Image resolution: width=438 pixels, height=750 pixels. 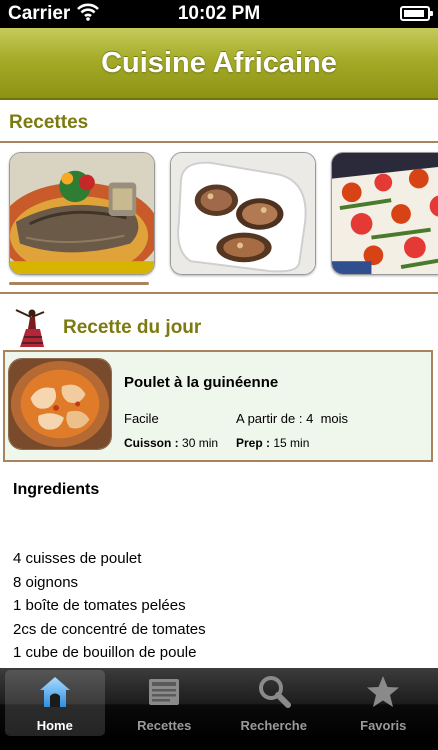 I want to click on recette-du-jour-heading: Recette du jour, so click(x=132, y=327).